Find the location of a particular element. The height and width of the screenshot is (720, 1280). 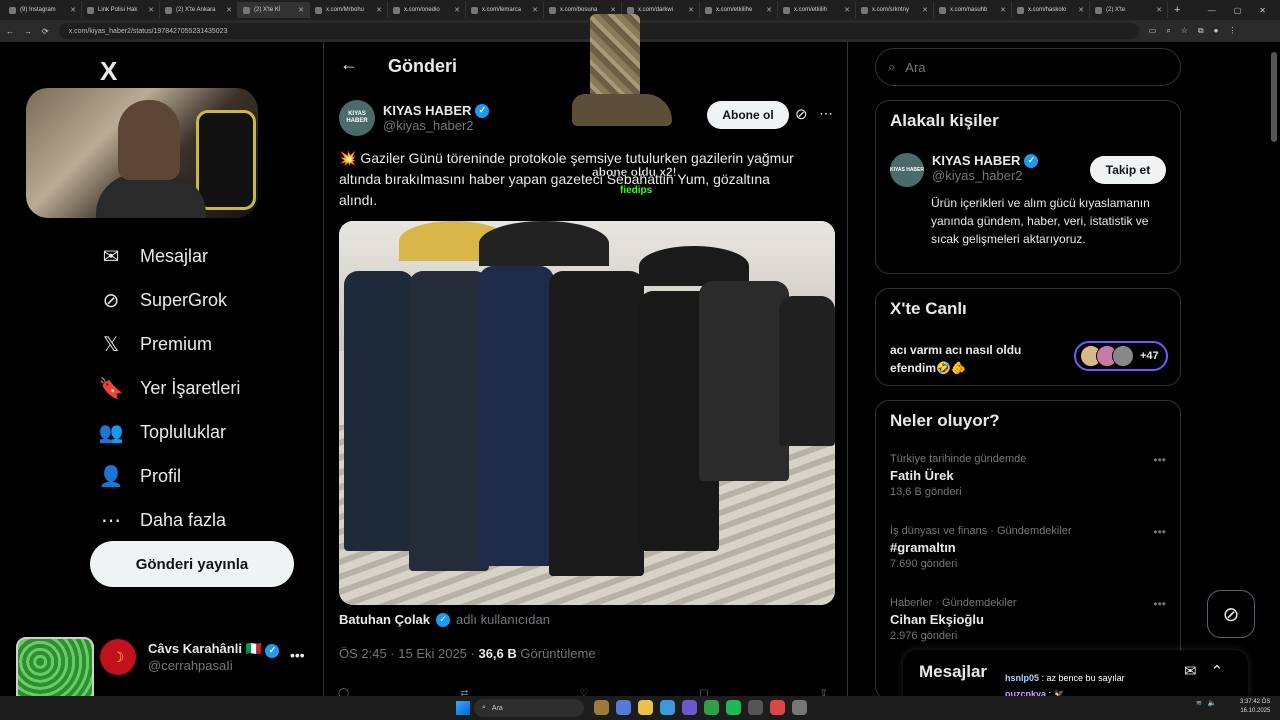

expand-icon: ⌃ is located at coordinates (1217, 671).